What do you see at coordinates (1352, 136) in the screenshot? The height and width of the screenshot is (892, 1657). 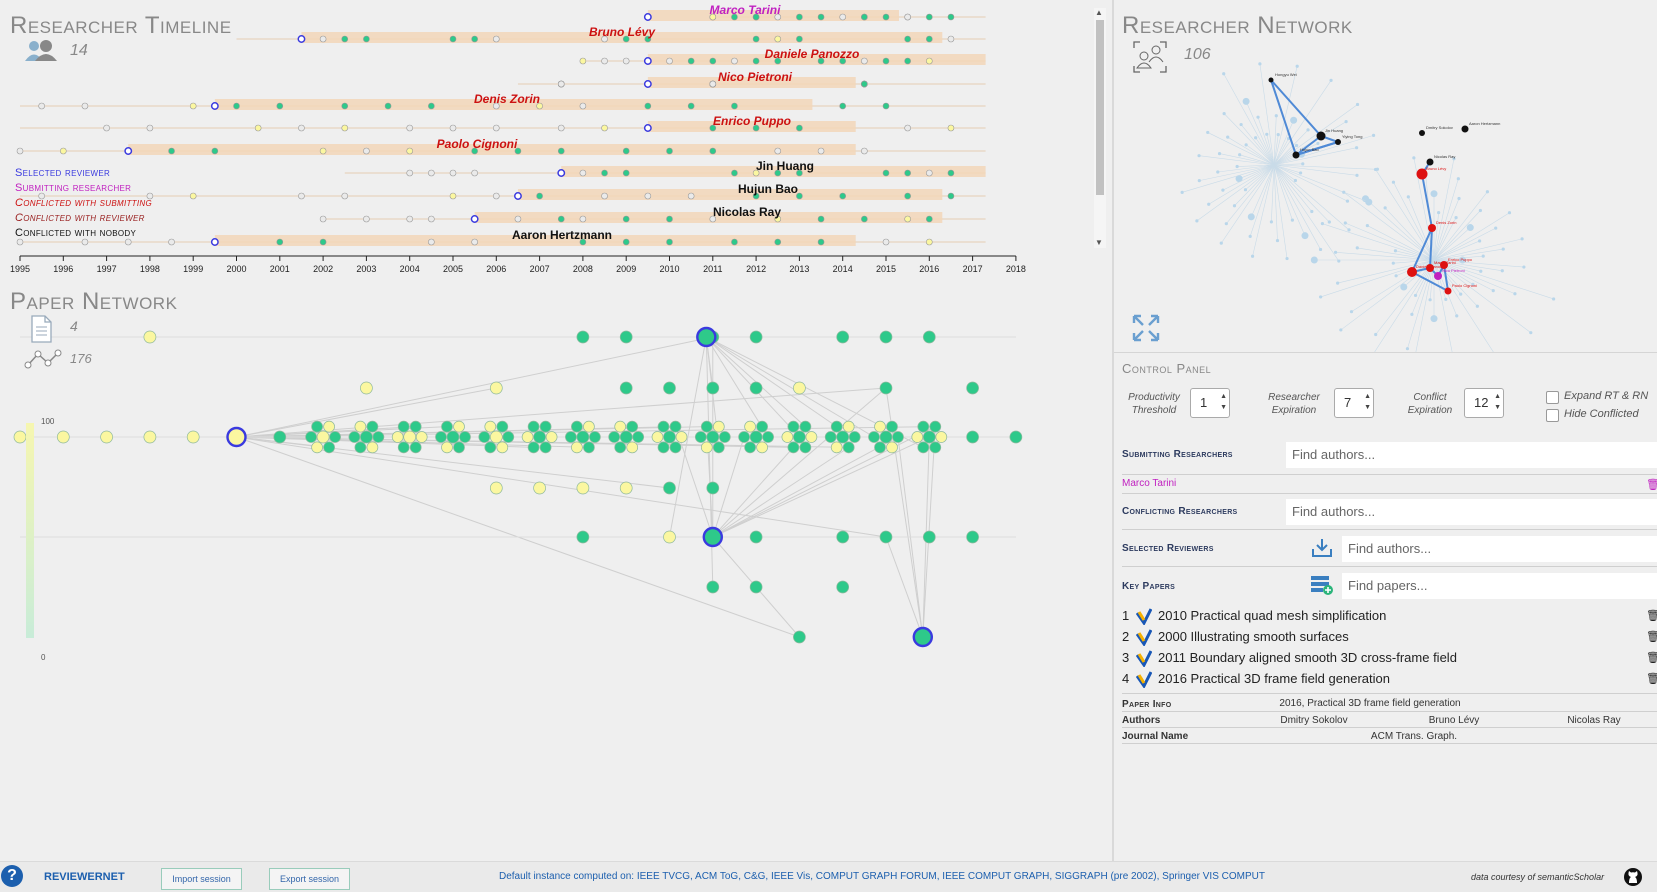 I see `researcher-node-label: Yiying Tong` at bounding box center [1352, 136].